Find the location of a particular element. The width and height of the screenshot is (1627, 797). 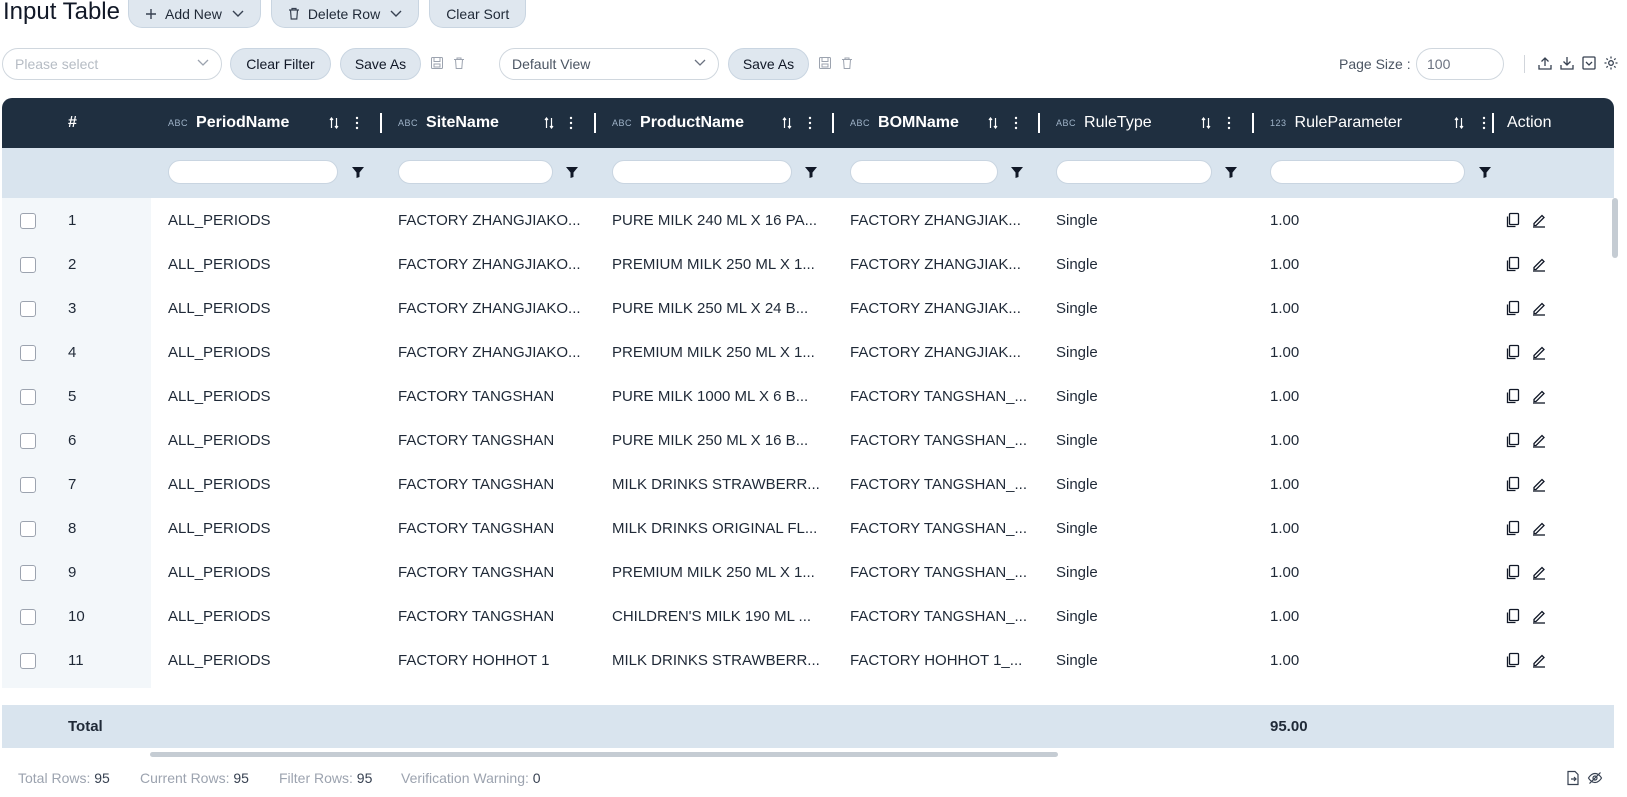

cell-index: 12 is located at coordinates (76, 685).